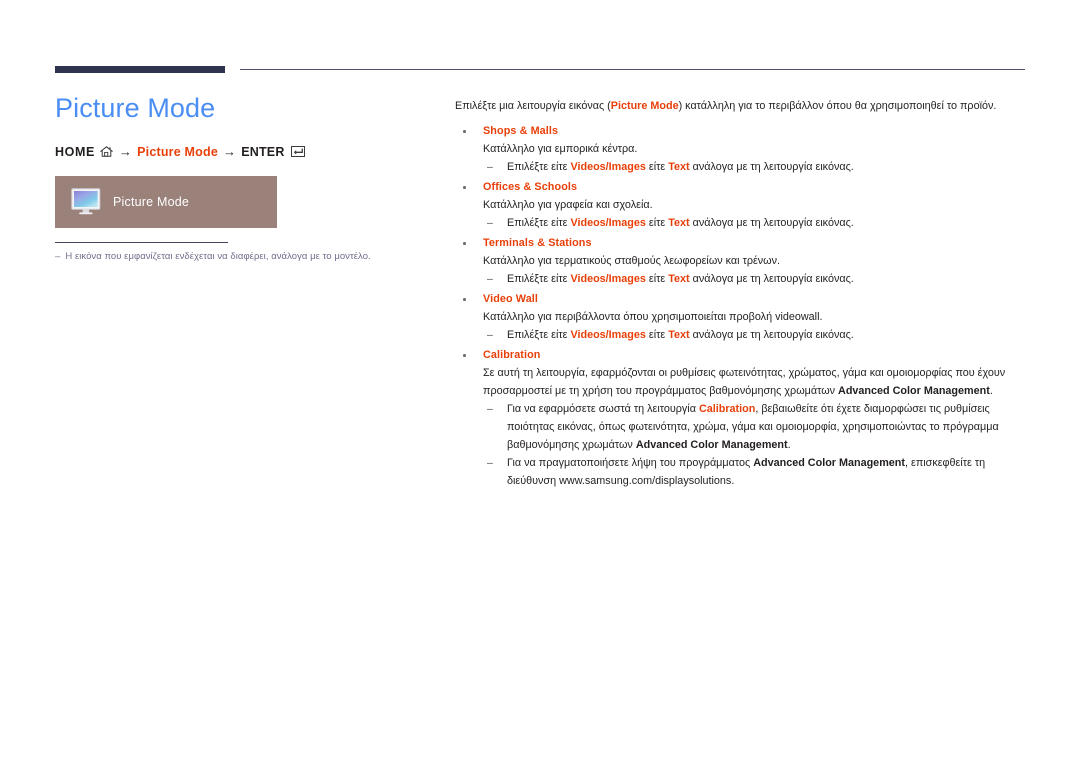 This screenshot has width=1080, height=763. Describe the element at coordinates (568, 205) in the screenshot. I see `list-item-description: Κατάλληλο για γραφεία και σχολεία.` at that location.